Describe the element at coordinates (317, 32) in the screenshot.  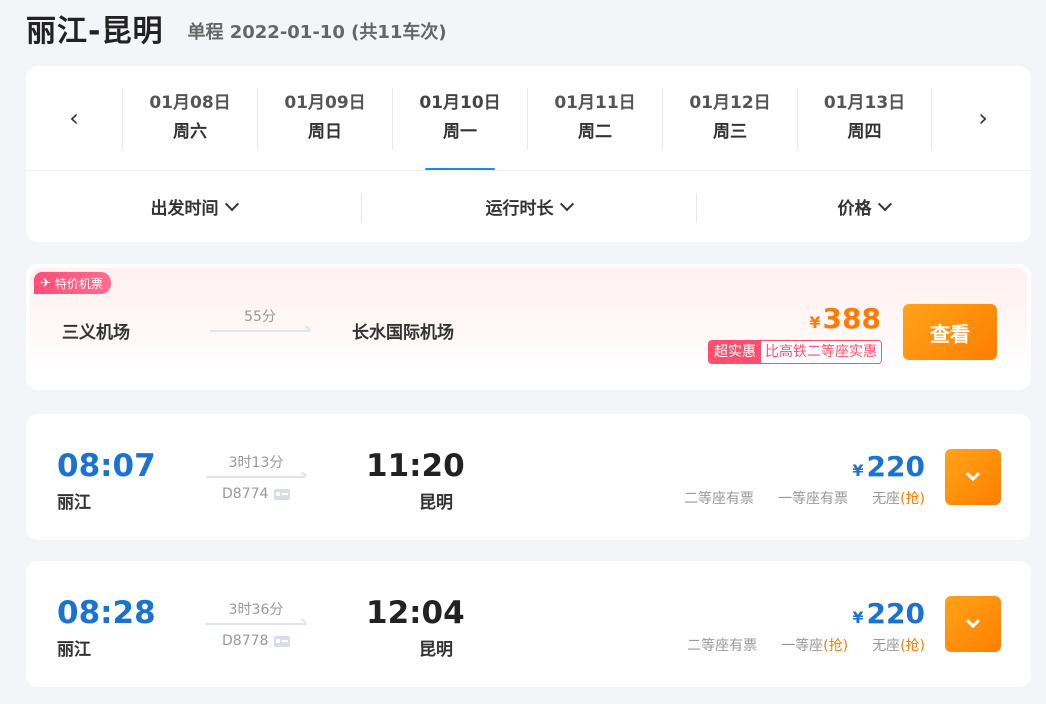
I see `trip-meta: 单程 2022-01-10 (共11车次)` at that location.